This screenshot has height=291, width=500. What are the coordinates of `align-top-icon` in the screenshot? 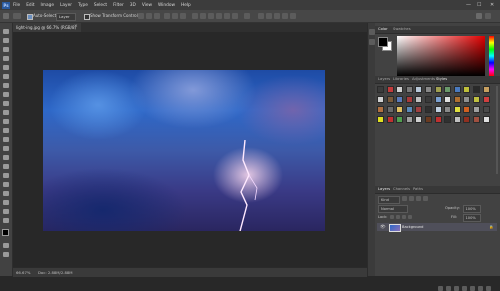 It's located at (141, 16).